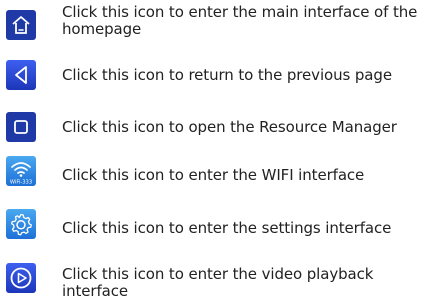 The image size is (438, 305). Describe the element at coordinates (21, 75) in the screenshot. I see `back-icon` at that location.